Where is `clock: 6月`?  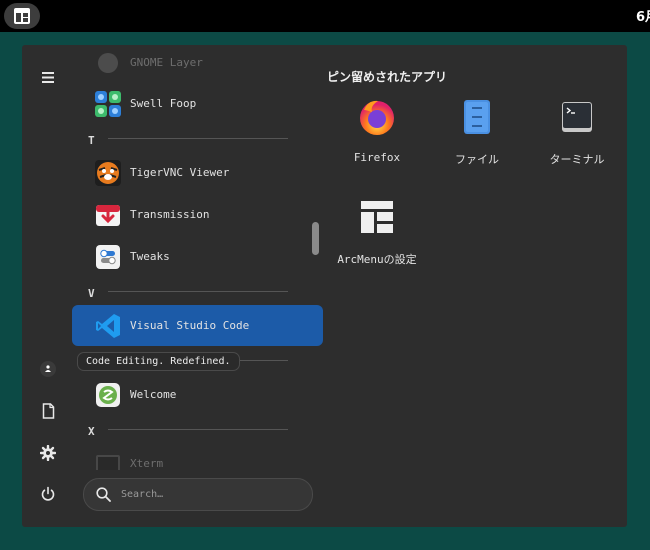
clock: 6月 is located at coordinates (643, 15).